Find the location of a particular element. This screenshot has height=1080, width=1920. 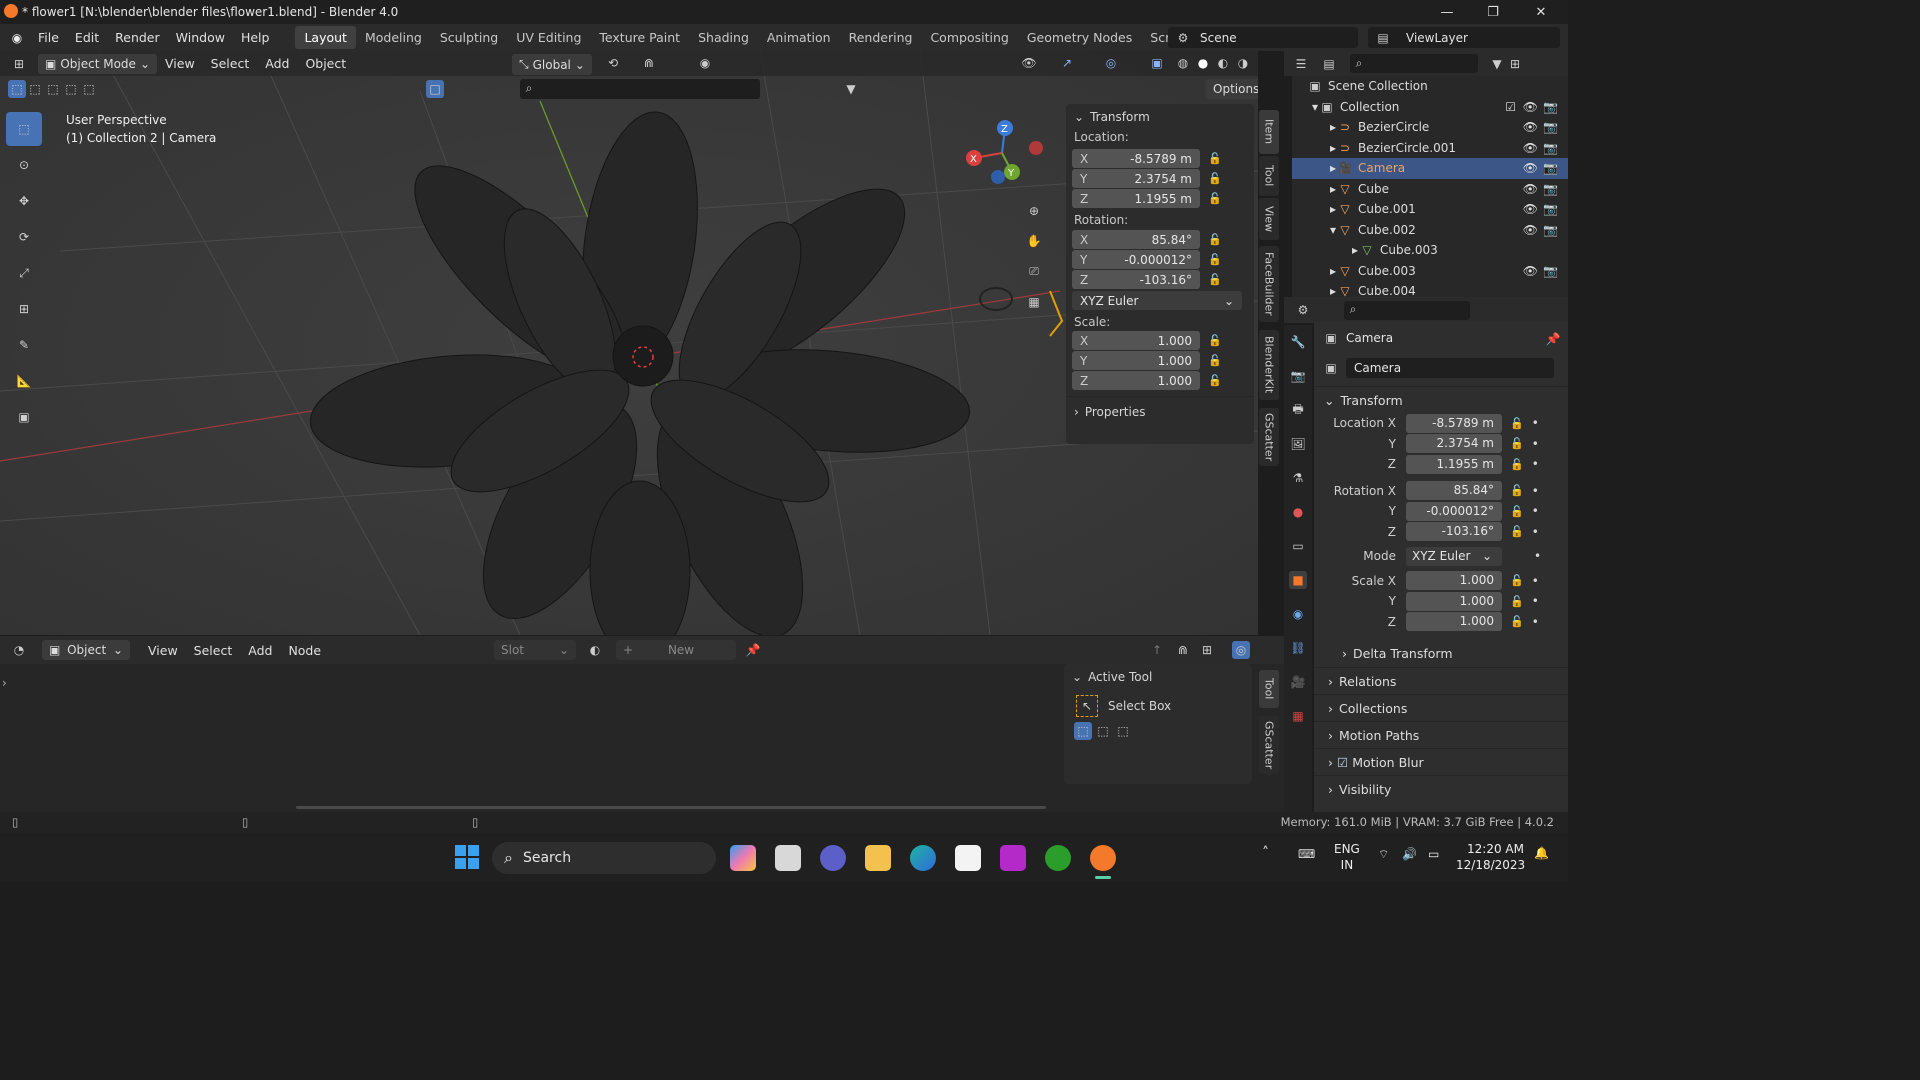

select-intersect-icon: ⬚ is located at coordinates (89, 89).